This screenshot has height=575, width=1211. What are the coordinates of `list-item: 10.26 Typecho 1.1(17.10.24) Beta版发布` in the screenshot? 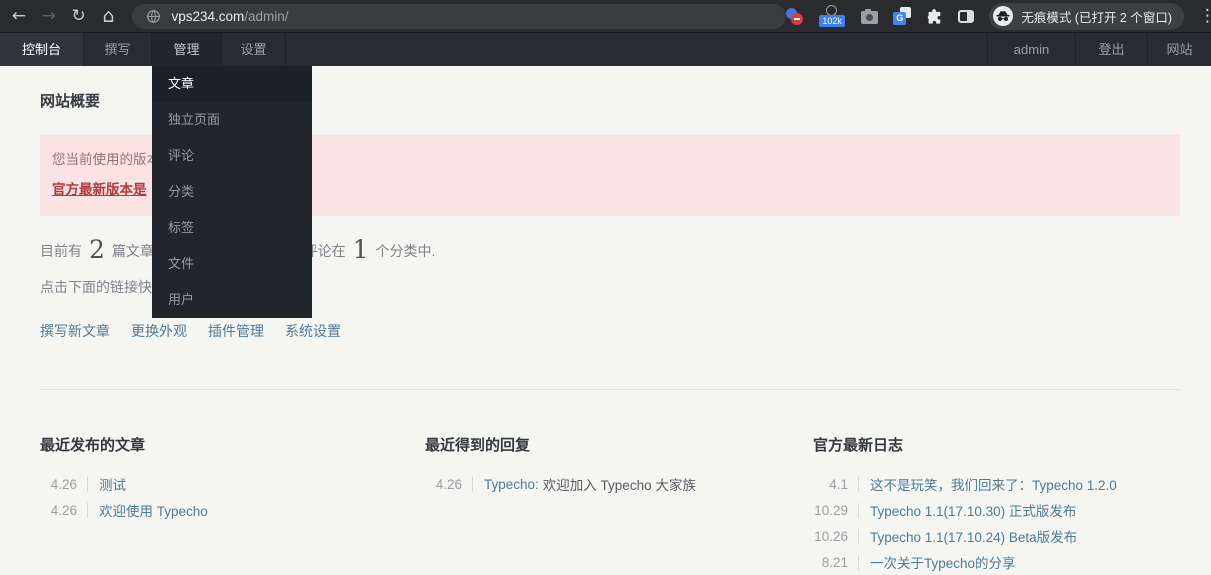 It's located at (996, 536).